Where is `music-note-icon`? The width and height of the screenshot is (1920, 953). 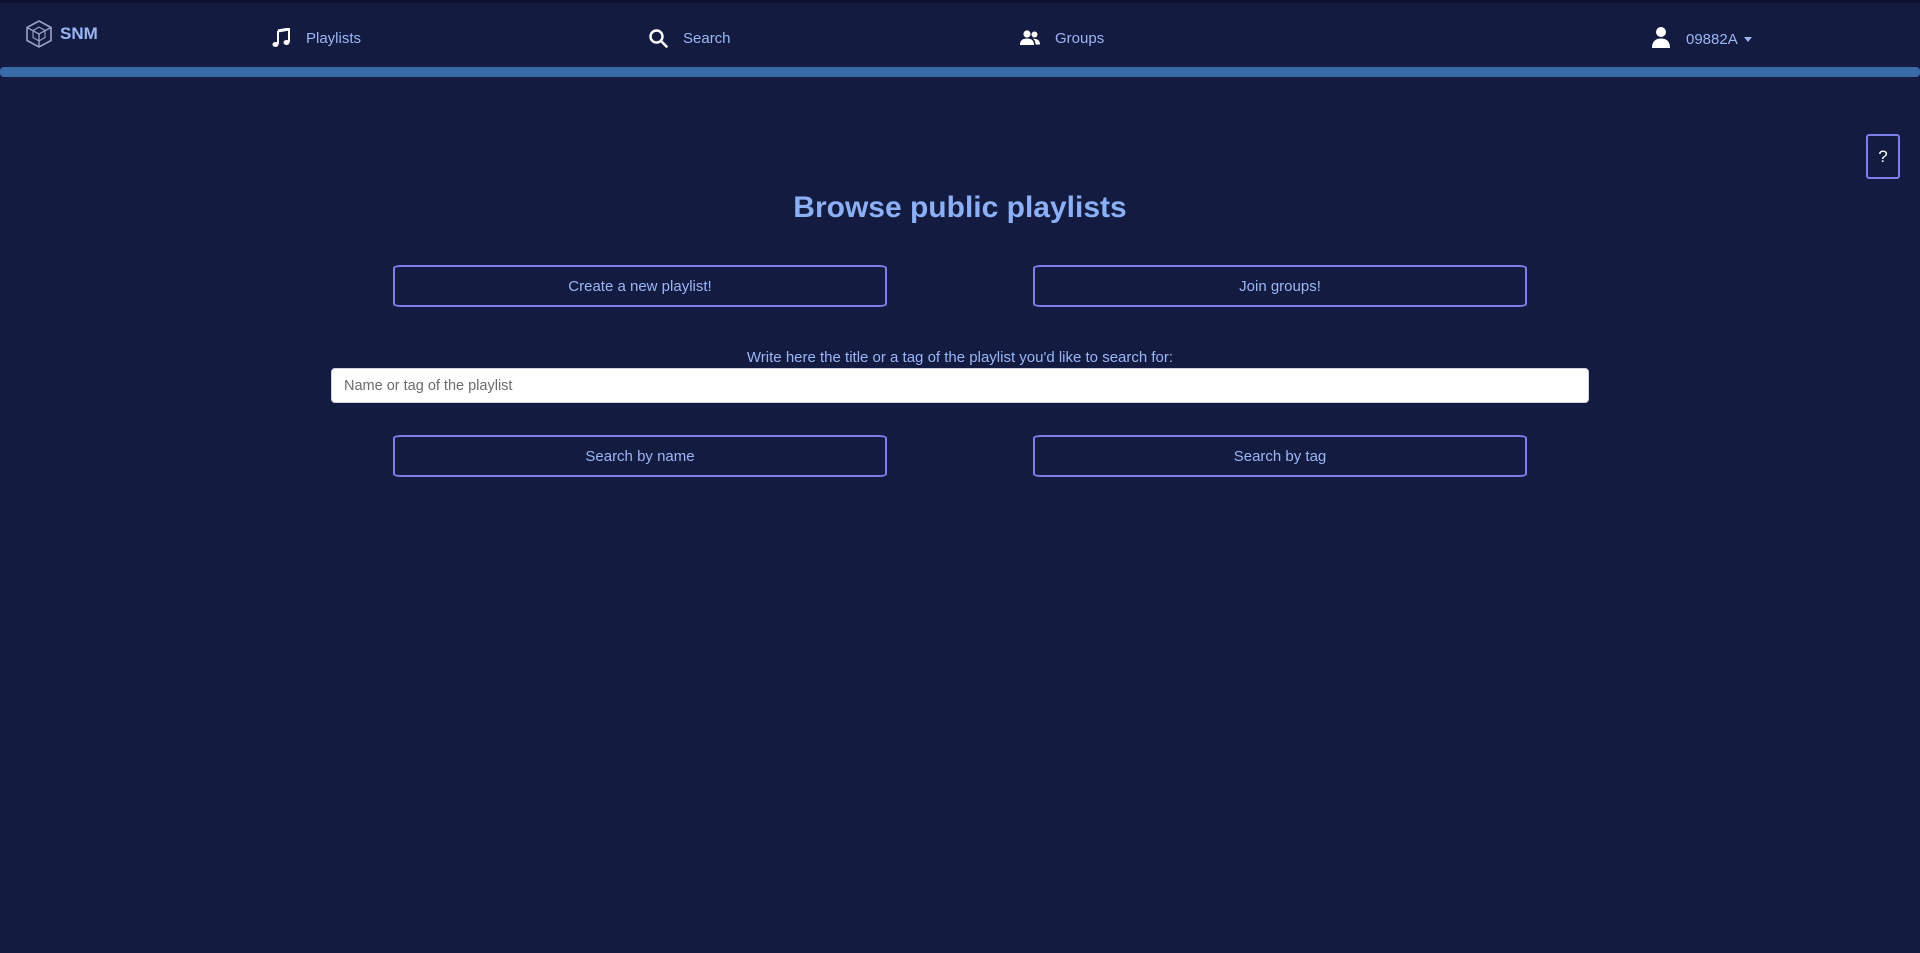 music-note-icon is located at coordinates (281, 38).